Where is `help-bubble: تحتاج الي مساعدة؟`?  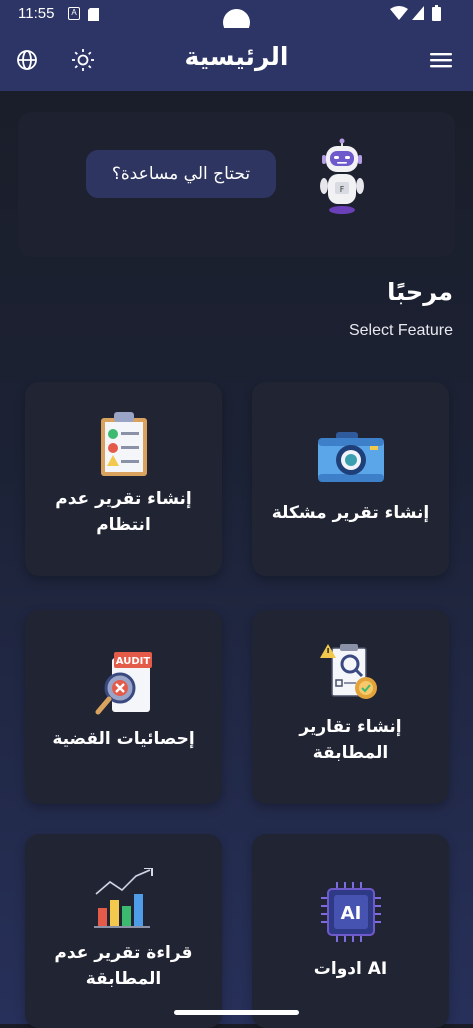 help-bubble: تحتاج الي مساعدة؟ is located at coordinates (181, 174).